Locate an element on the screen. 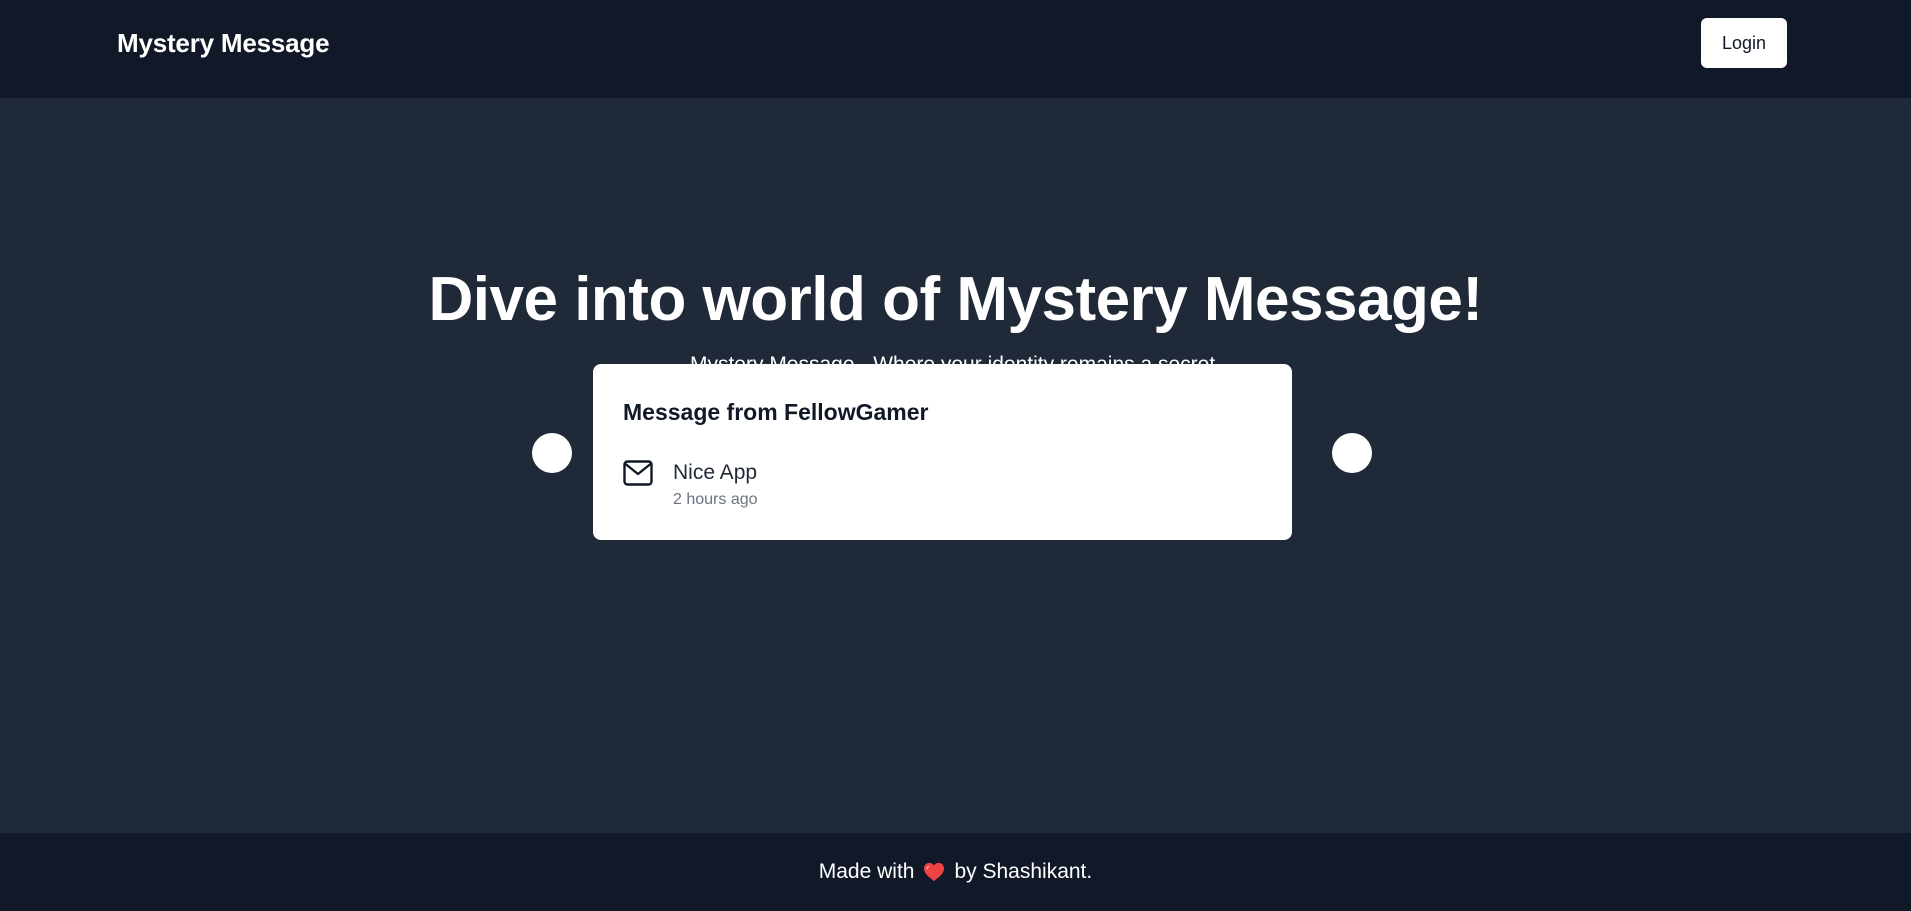  message-text: Nice App is located at coordinates (715, 472).